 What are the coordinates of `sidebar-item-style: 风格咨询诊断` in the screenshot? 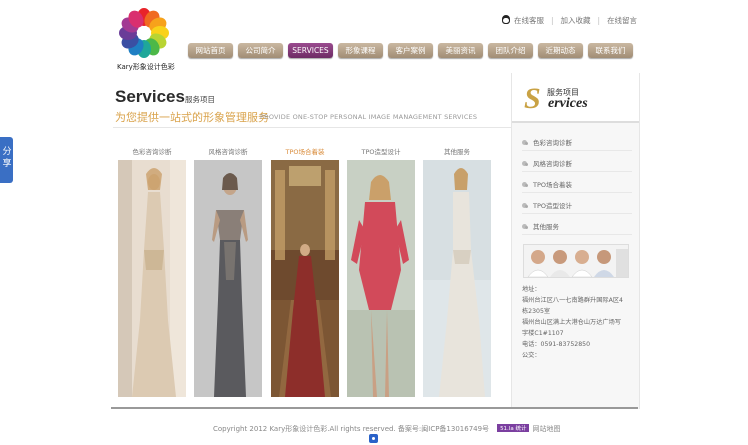 It's located at (547, 163).